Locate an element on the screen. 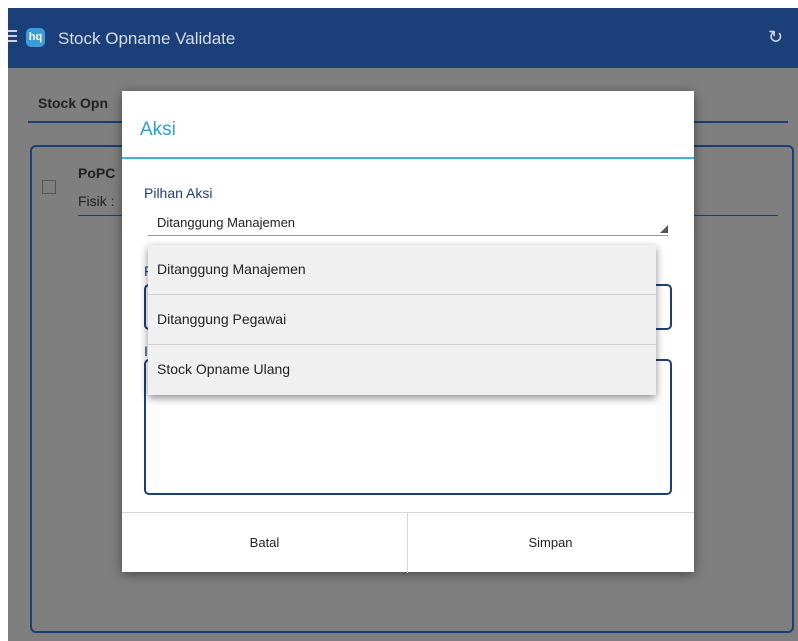 This screenshot has height=641, width=798. content-tab-label: Stock Opn is located at coordinates (73, 103).